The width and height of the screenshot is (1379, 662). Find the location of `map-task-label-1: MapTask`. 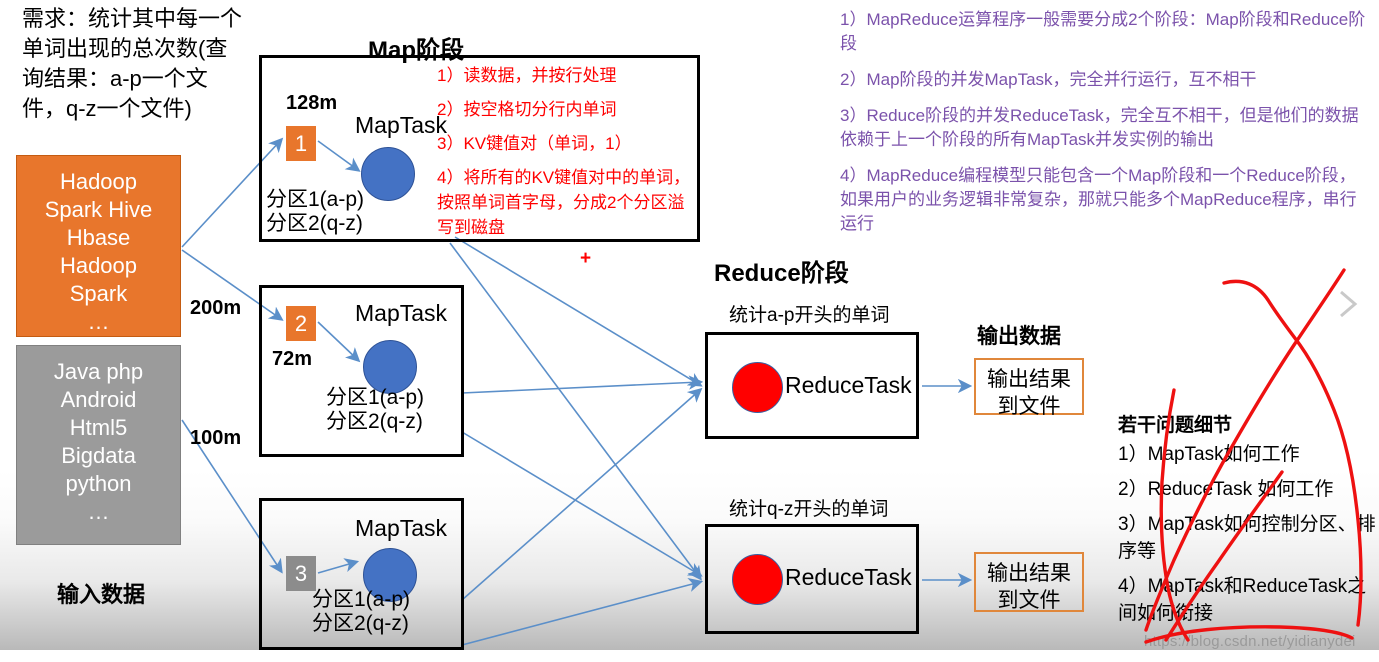

map-task-label-1: MapTask is located at coordinates (401, 125).